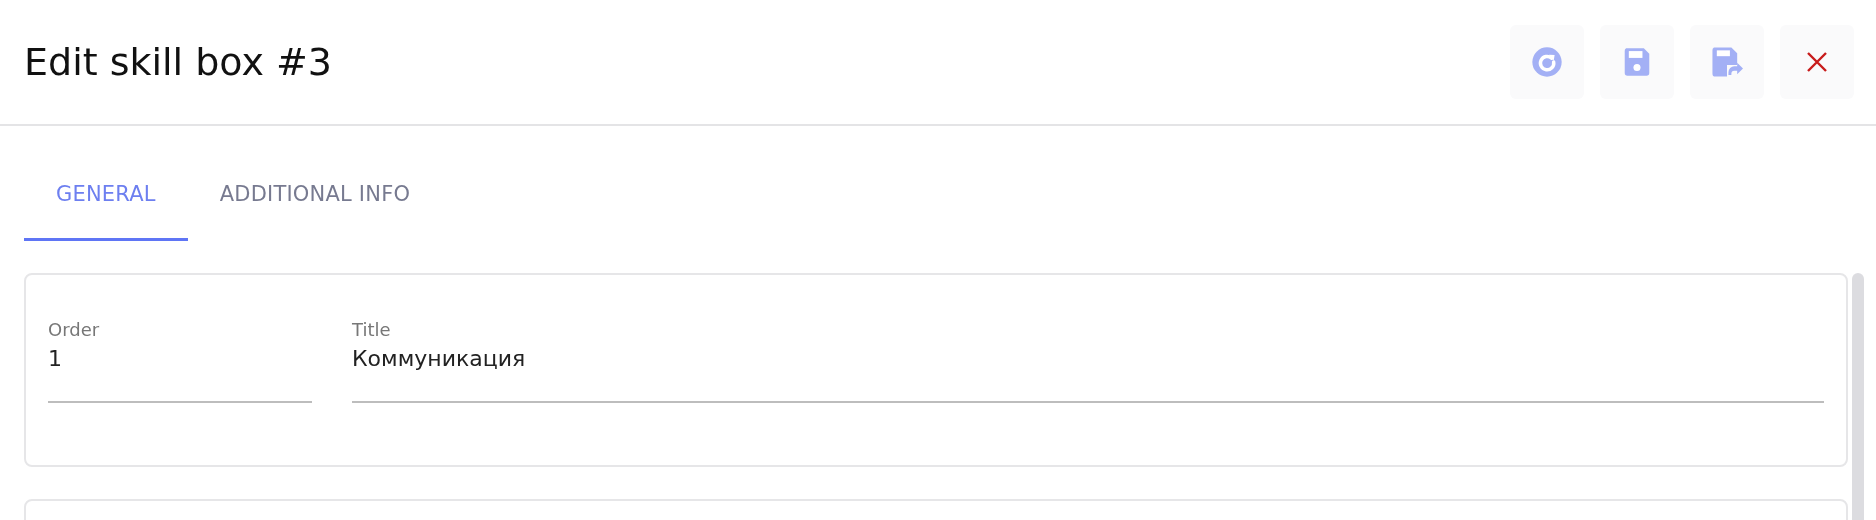 Image resolution: width=1876 pixels, height=520 pixels. What do you see at coordinates (106, 196) in the screenshot?
I see `tab: GENERAL` at bounding box center [106, 196].